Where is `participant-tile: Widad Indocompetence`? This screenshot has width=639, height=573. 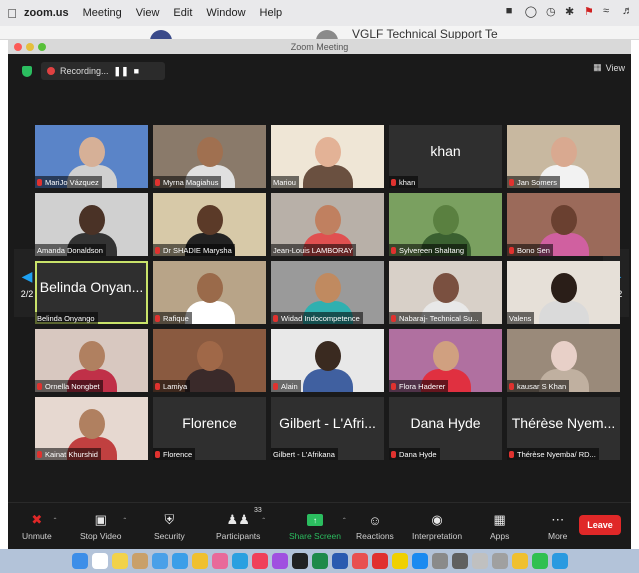
participant-tile: Widad Indocompetence is located at coordinates (327, 292).